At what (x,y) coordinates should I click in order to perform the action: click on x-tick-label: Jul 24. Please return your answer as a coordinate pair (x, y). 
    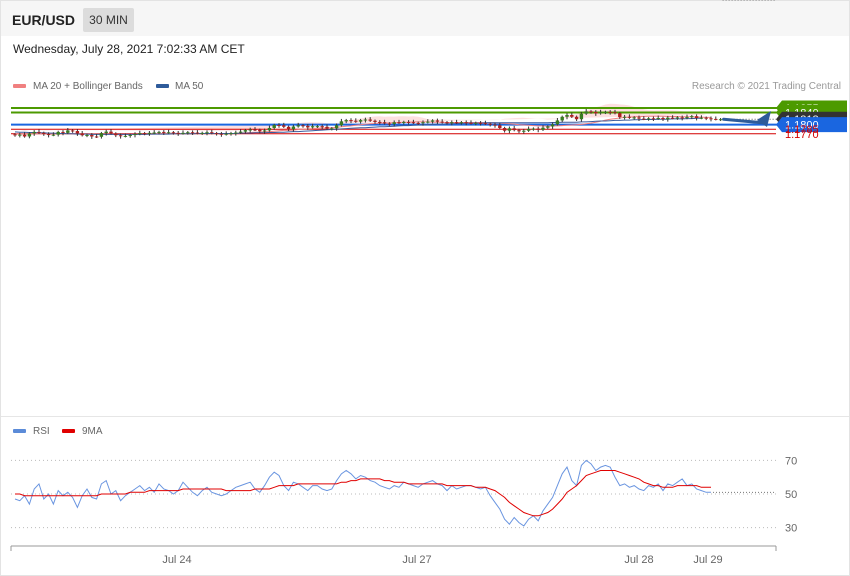
    Looking at the image, I should click on (176, 560).